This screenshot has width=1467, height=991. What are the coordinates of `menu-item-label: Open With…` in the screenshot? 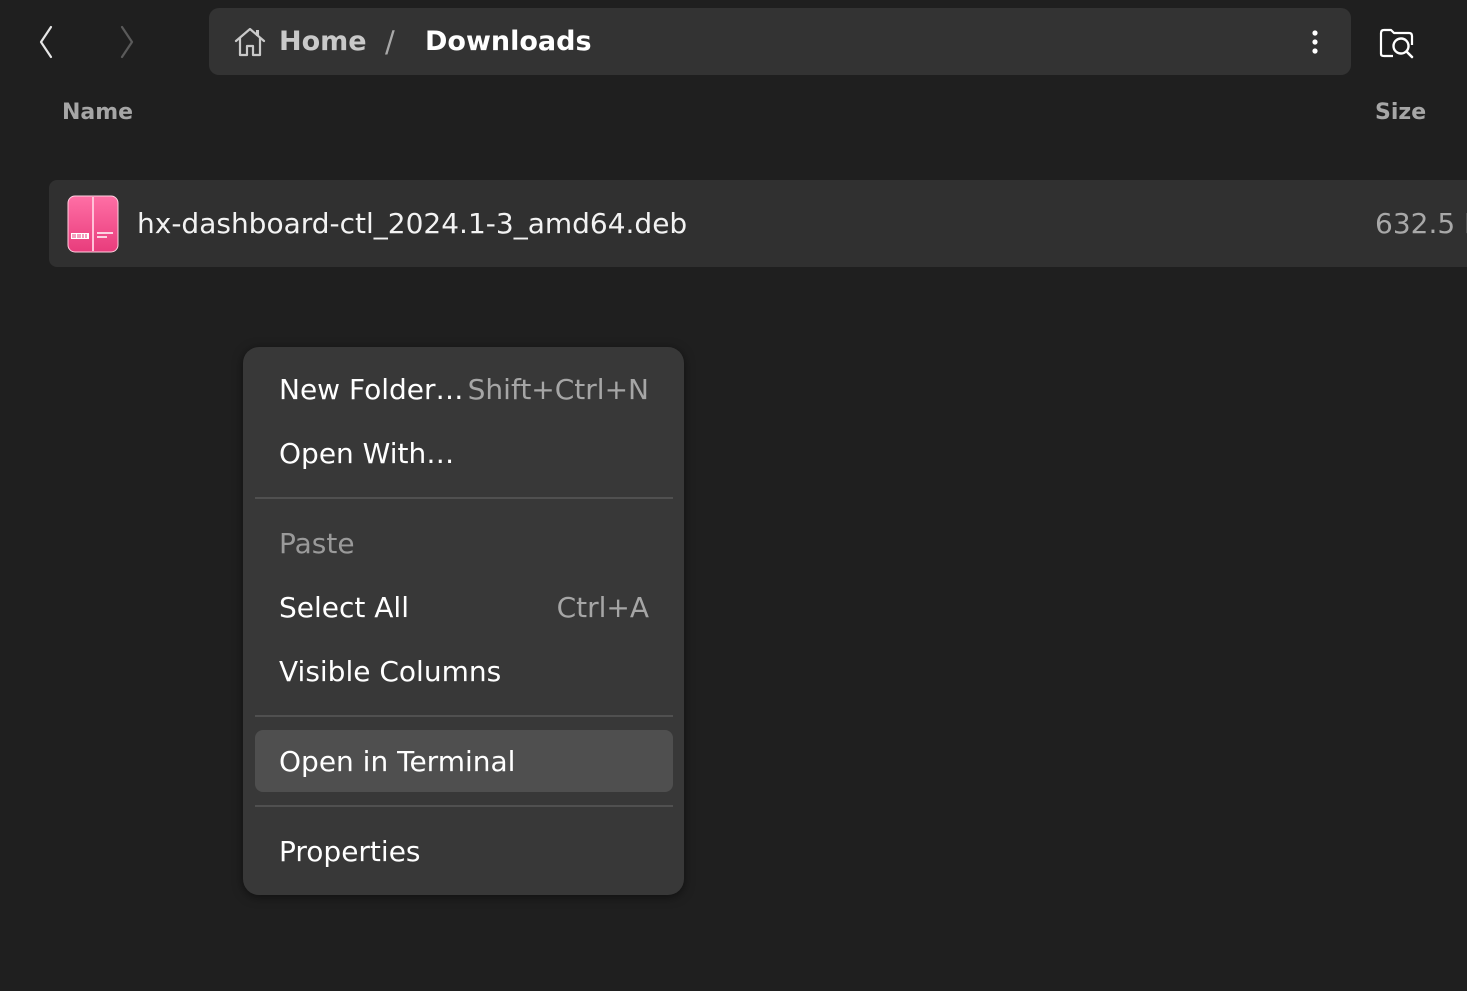 It's located at (367, 453).